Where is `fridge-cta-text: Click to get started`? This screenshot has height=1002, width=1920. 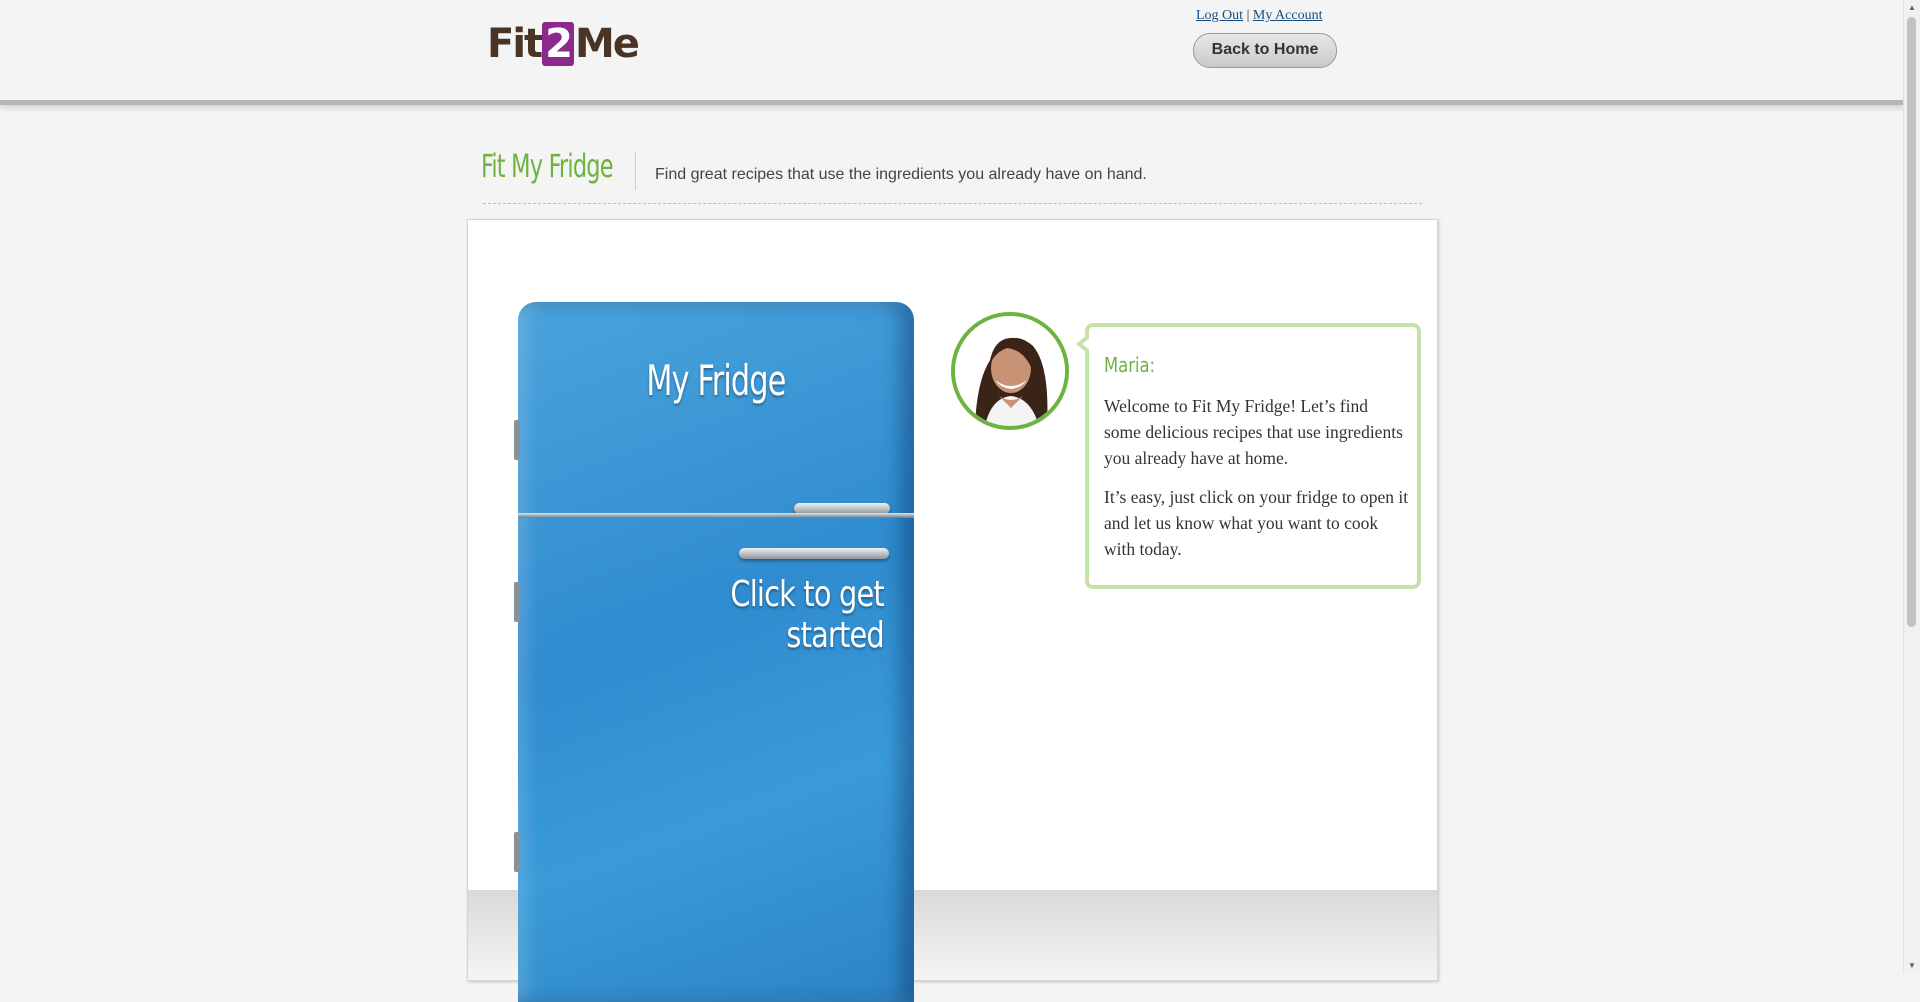 fridge-cta-text: Click to get started is located at coordinates (807, 615).